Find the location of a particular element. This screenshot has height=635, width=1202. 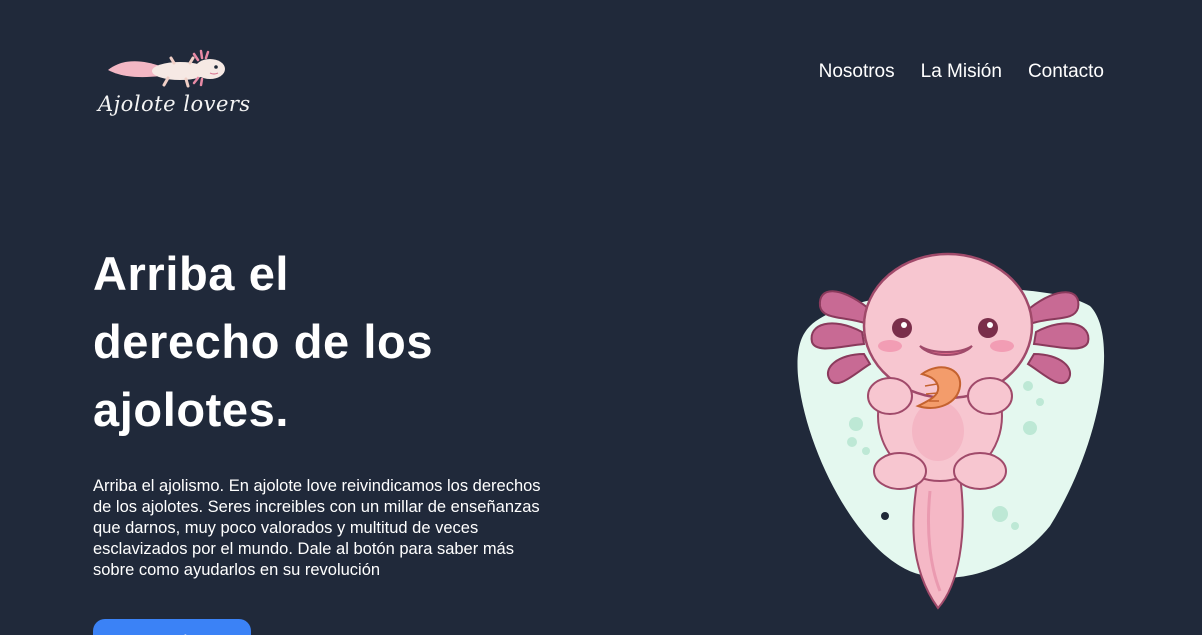

nav-link-nosotros: Nosotros is located at coordinates (857, 72).